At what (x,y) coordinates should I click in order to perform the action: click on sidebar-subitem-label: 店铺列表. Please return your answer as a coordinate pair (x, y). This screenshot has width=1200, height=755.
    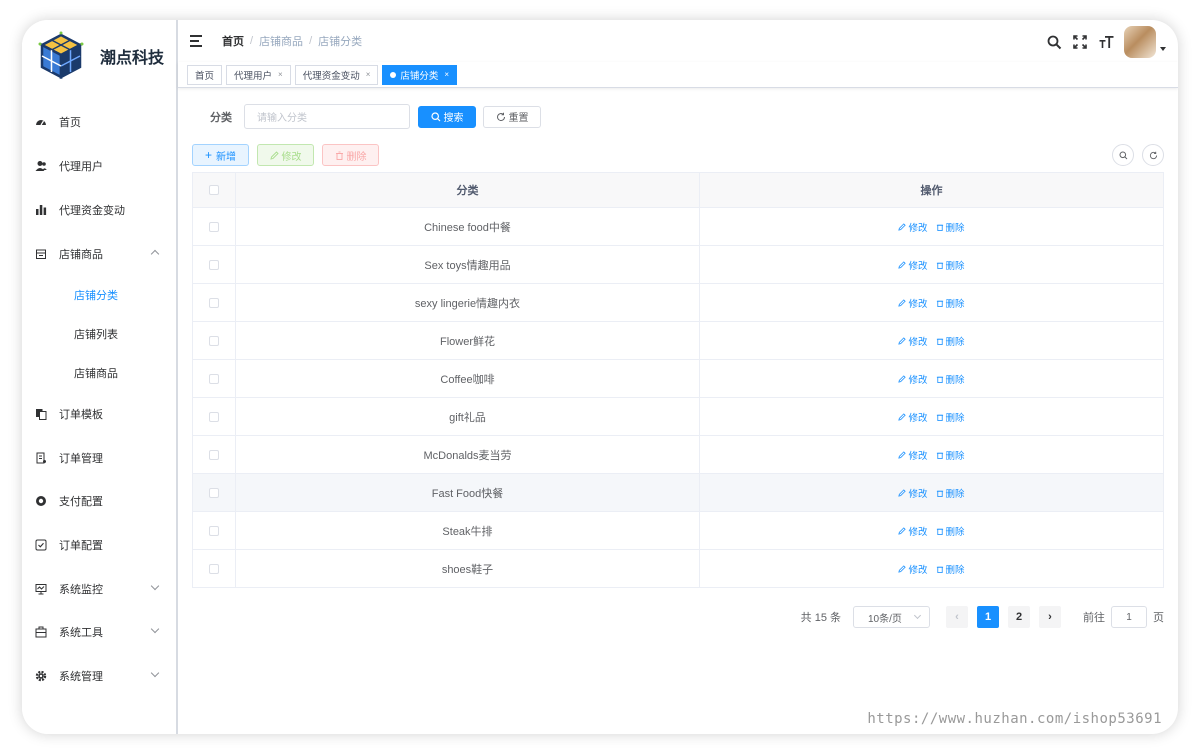
    Looking at the image, I should click on (96, 335).